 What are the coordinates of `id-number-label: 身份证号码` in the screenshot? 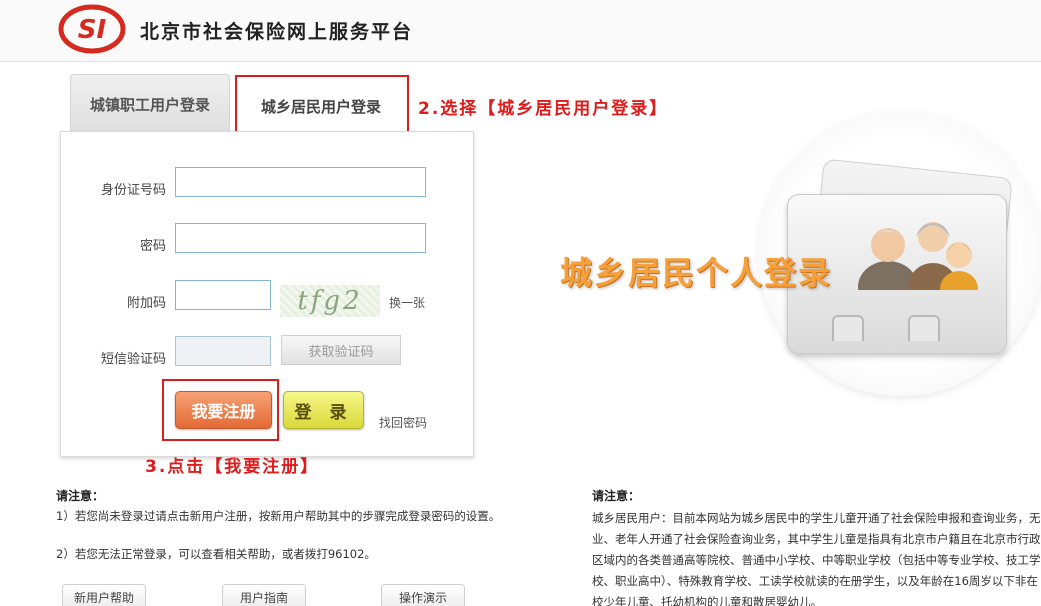 It's located at (133, 190).